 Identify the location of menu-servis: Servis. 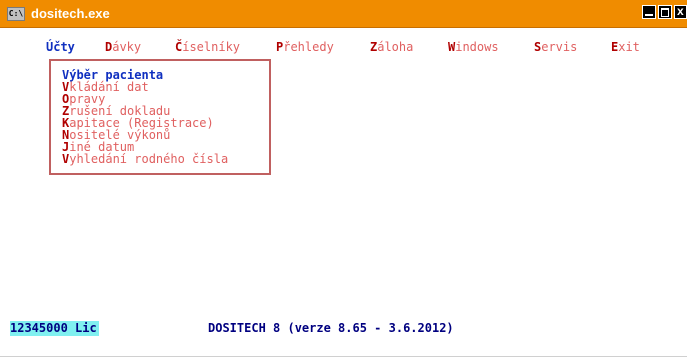
(555, 47).